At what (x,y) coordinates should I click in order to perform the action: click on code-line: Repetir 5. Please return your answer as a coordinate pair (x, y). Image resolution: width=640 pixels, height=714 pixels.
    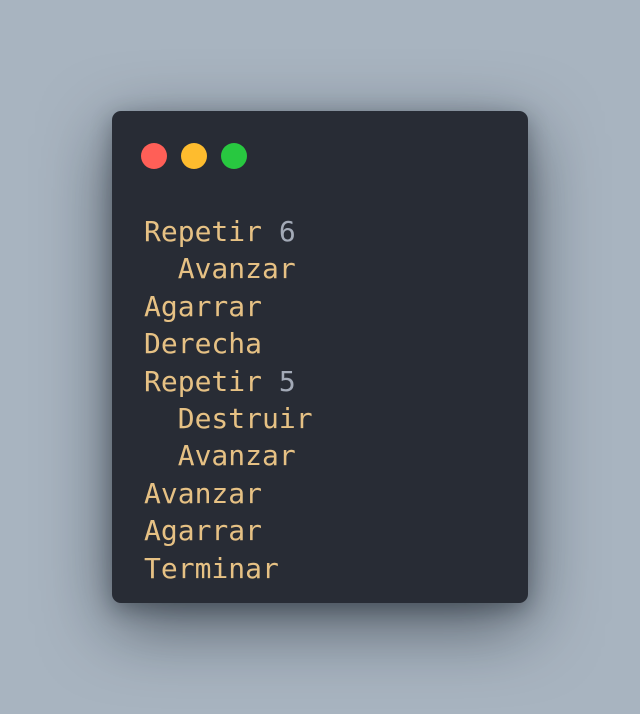
    Looking at the image, I should click on (228, 381).